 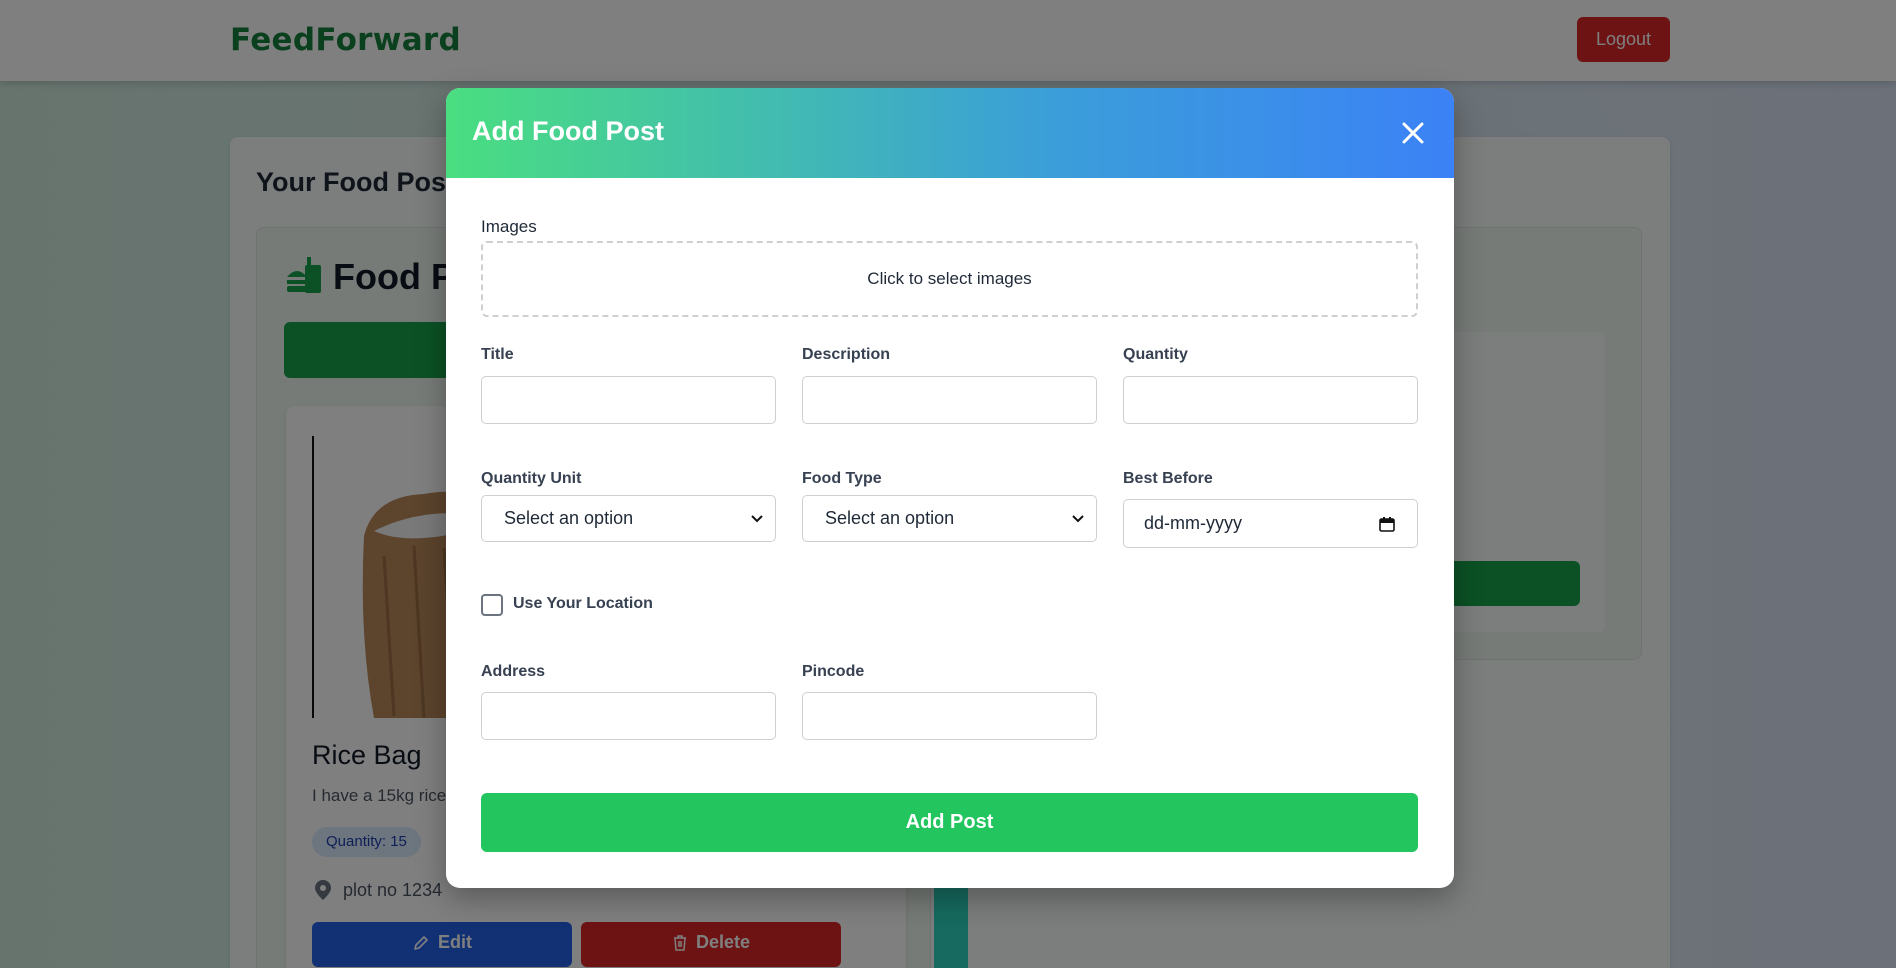 I want to click on food-type-label: Food Type, so click(x=842, y=478).